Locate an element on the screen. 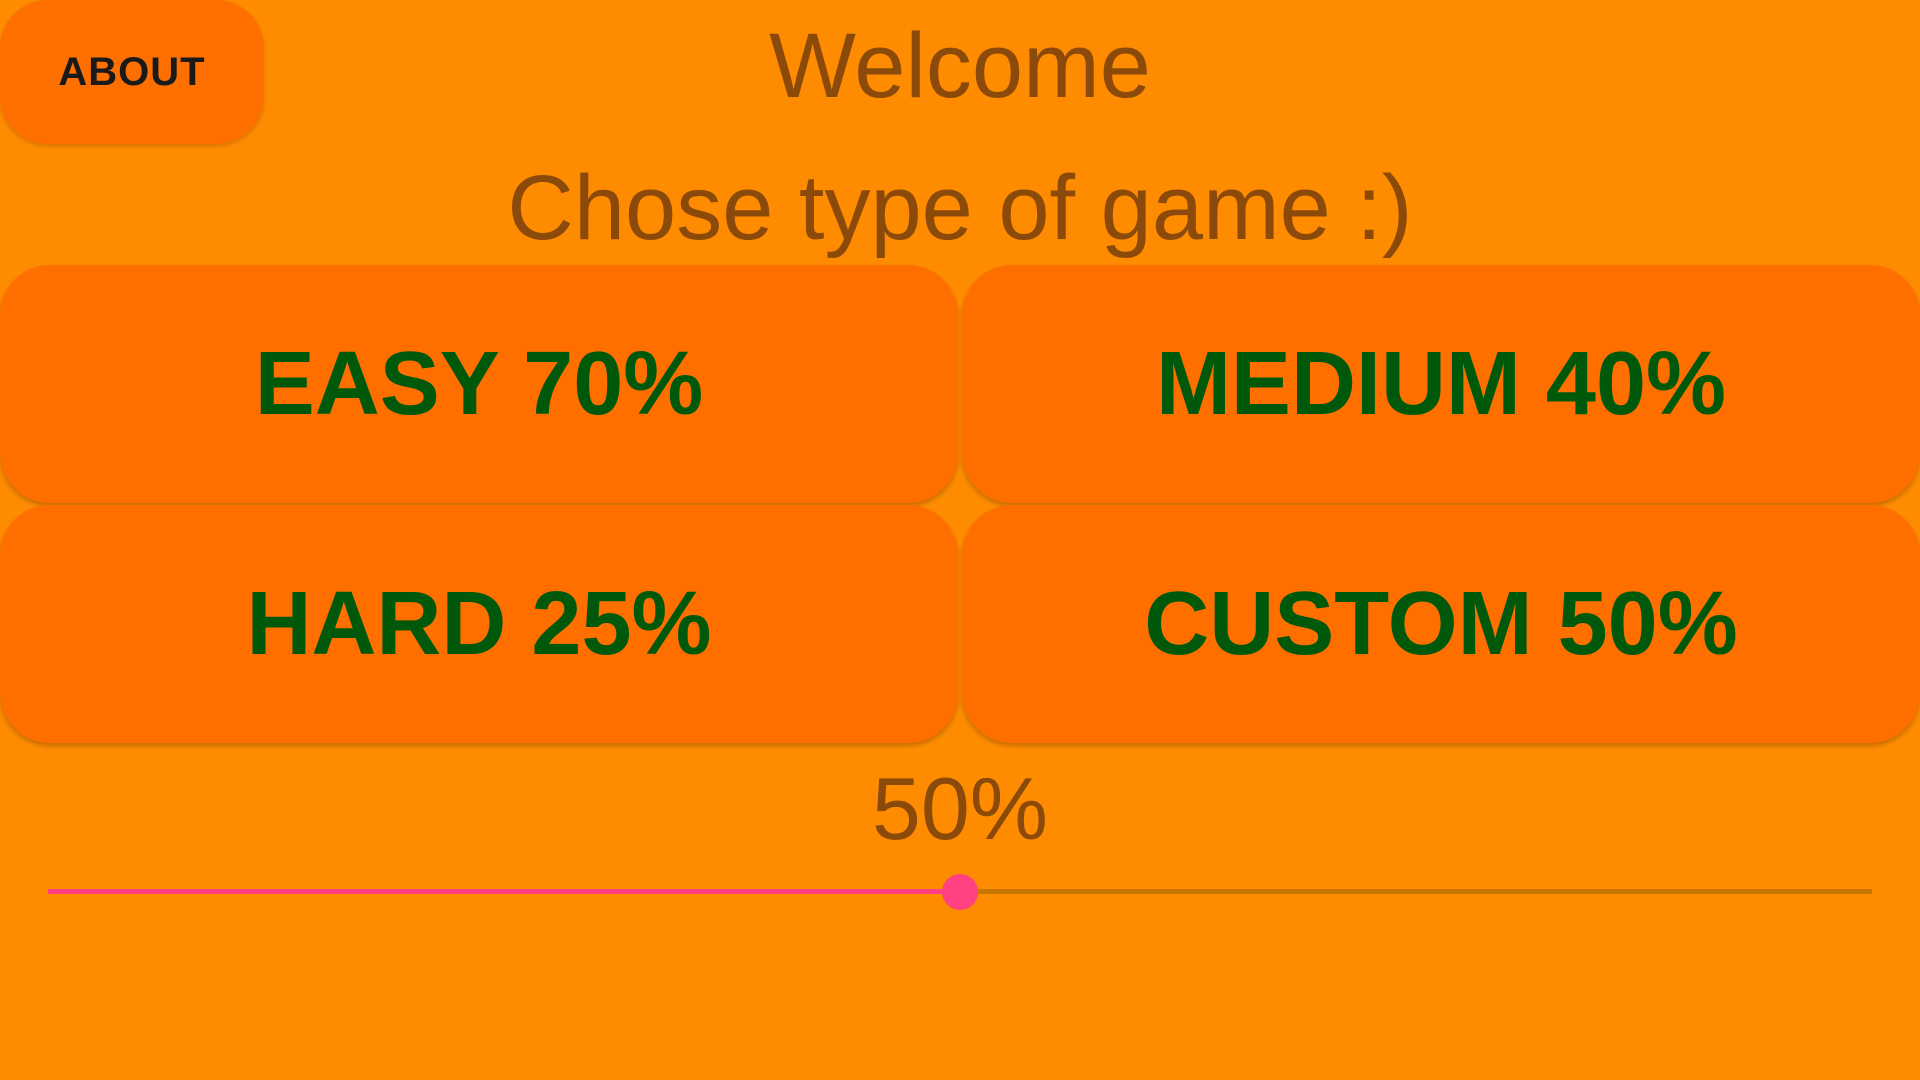 Image resolution: width=1920 pixels, height=1080 pixels. choose-game-subtitle: Chose type of game :) is located at coordinates (960, 208).